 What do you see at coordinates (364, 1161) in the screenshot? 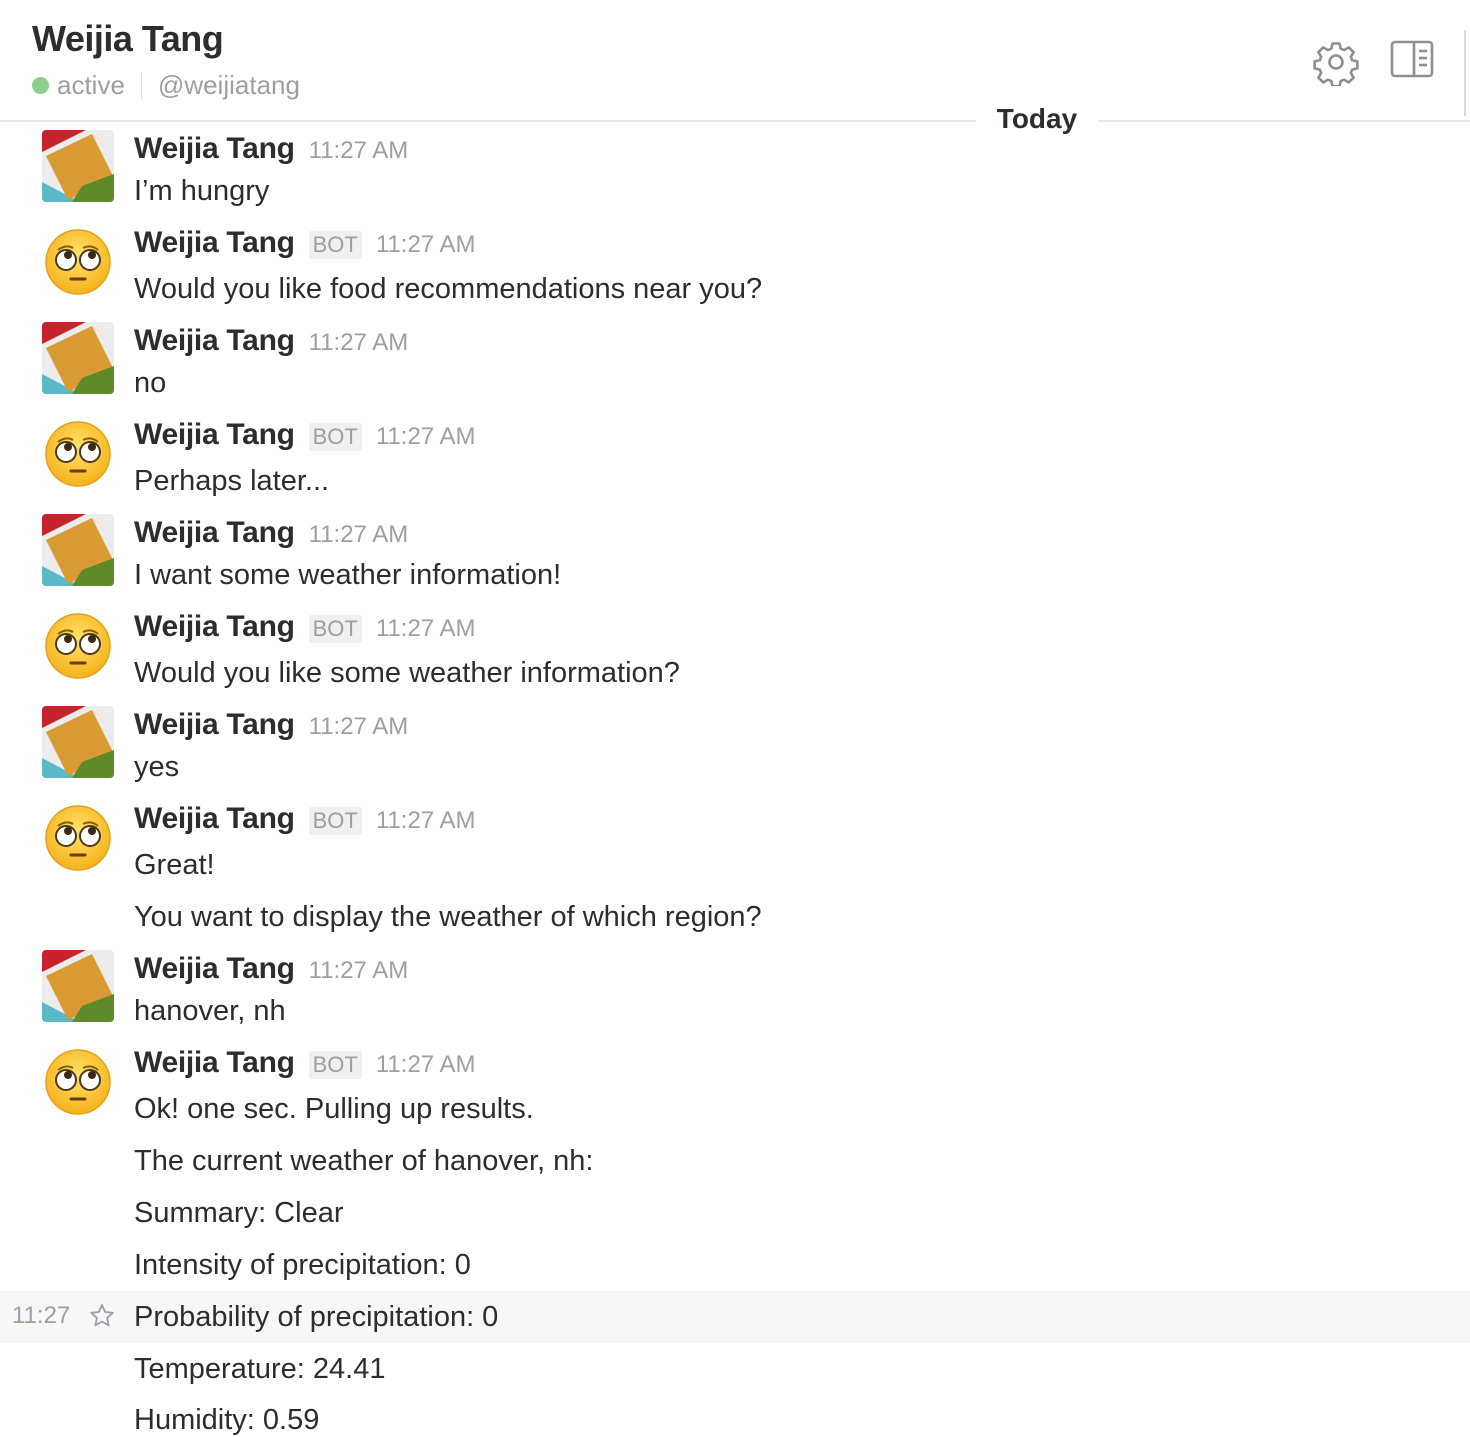
I see `message-text: The current weather of hanover, nh:` at bounding box center [364, 1161].